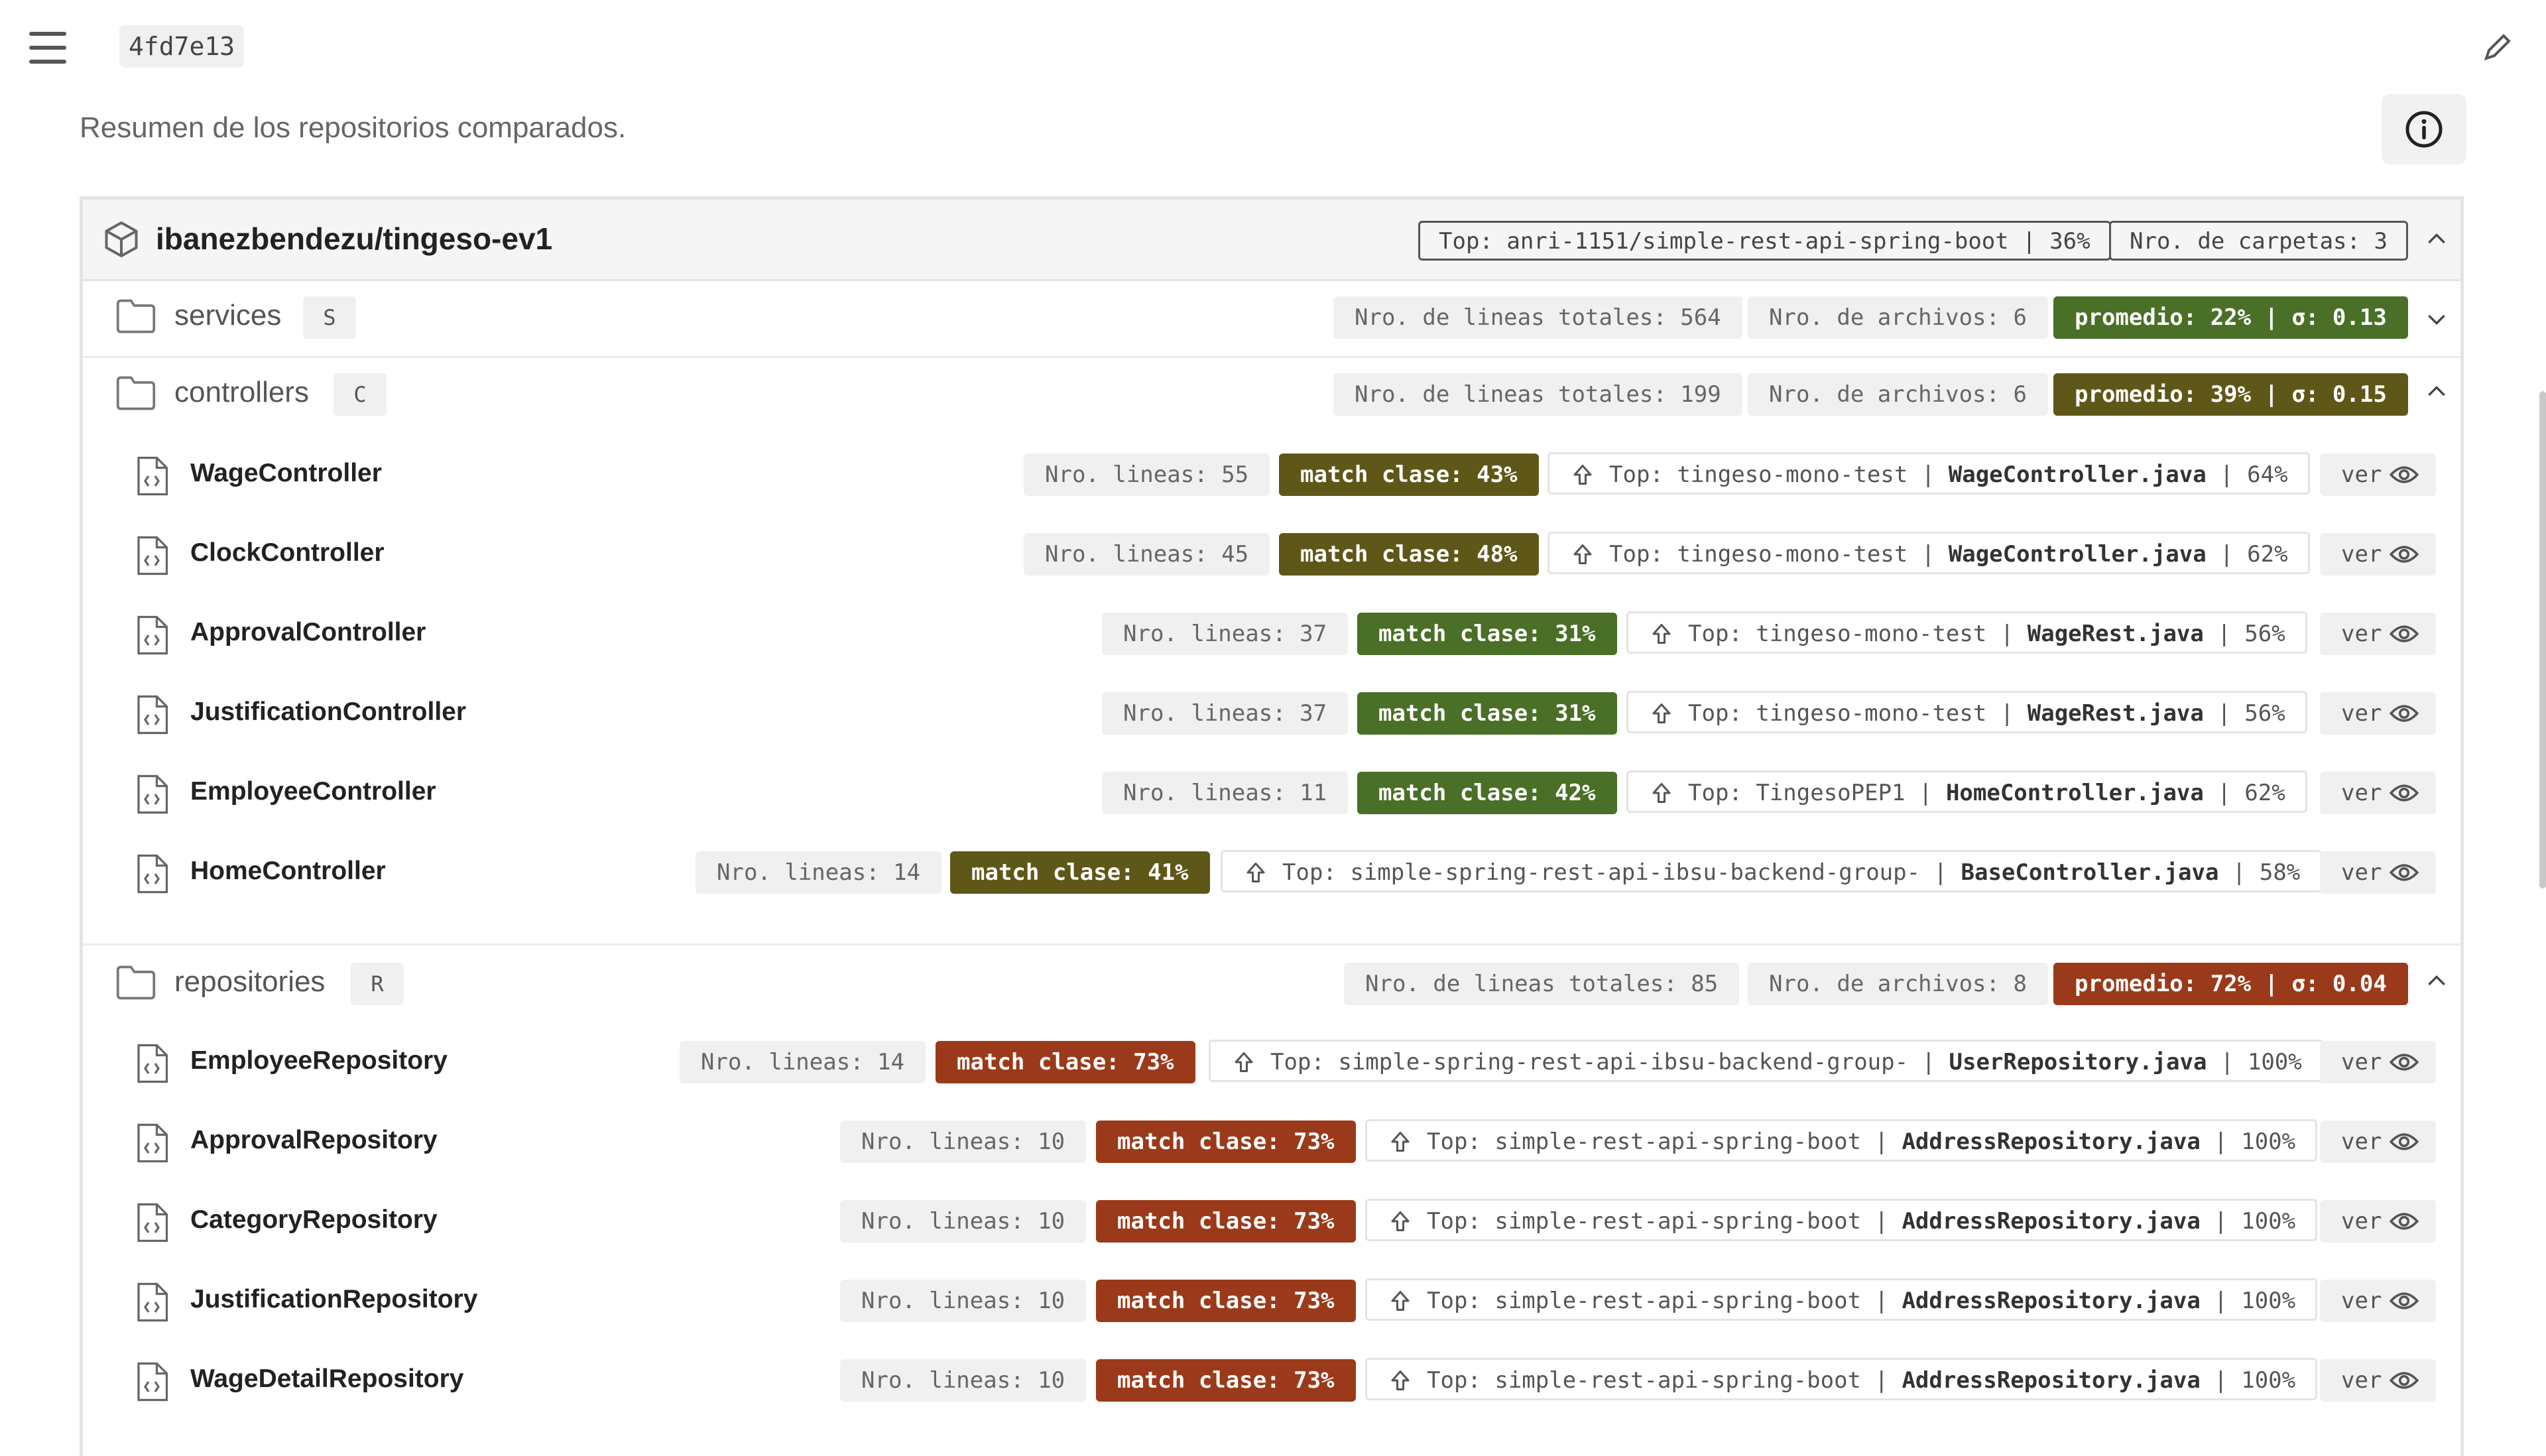 Image resolution: width=2546 pixels, height=1456 pixels. I want to click on info-button, so click(2424, 129).